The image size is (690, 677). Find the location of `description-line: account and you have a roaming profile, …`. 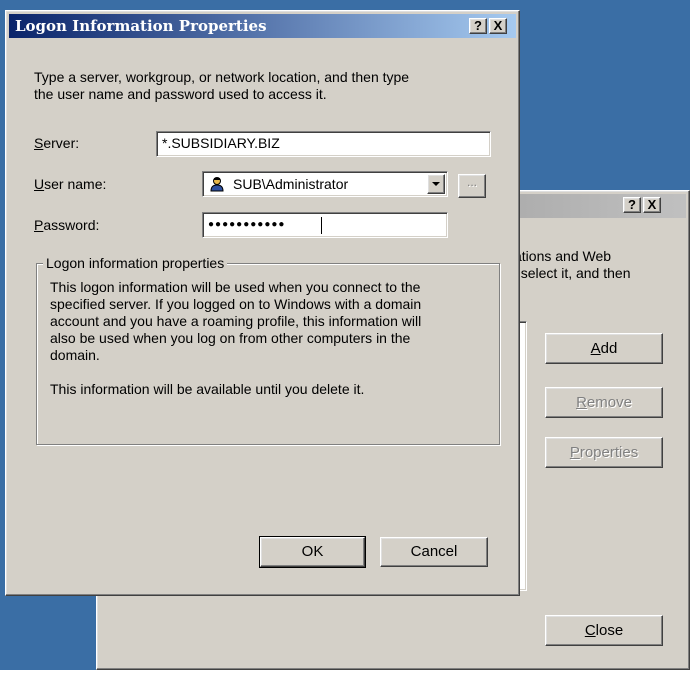

description-line: account and you have a roaming profile, … is located at coordinates (236, 321).